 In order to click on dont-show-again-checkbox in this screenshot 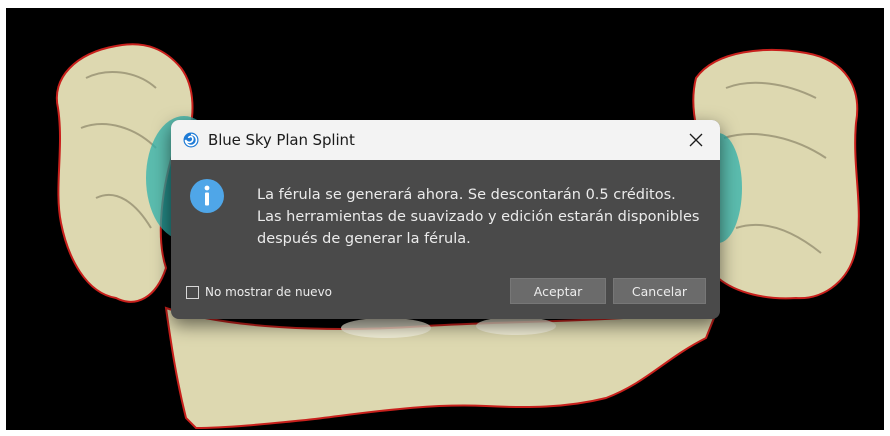, I will do `click(192, 292)`.